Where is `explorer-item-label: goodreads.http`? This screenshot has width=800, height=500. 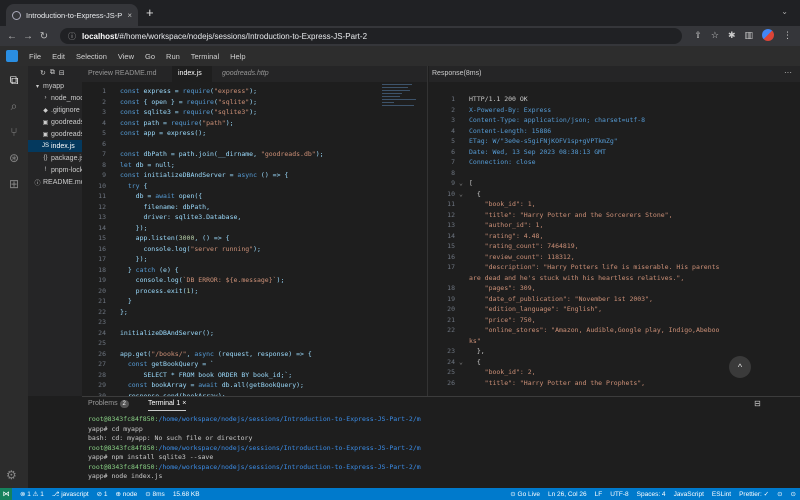 explorer-item-label: goodreads.http is located at coordinates (66, 134).